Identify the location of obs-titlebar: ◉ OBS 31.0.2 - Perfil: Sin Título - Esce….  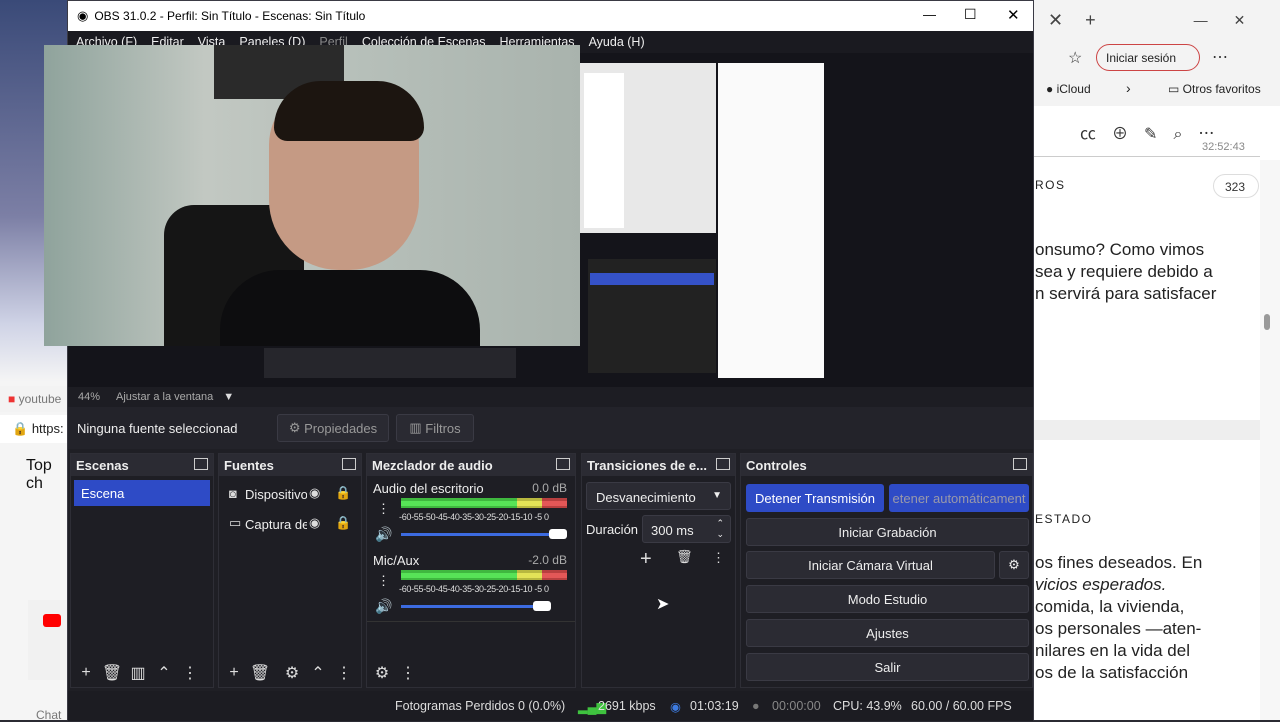
(550, 16).